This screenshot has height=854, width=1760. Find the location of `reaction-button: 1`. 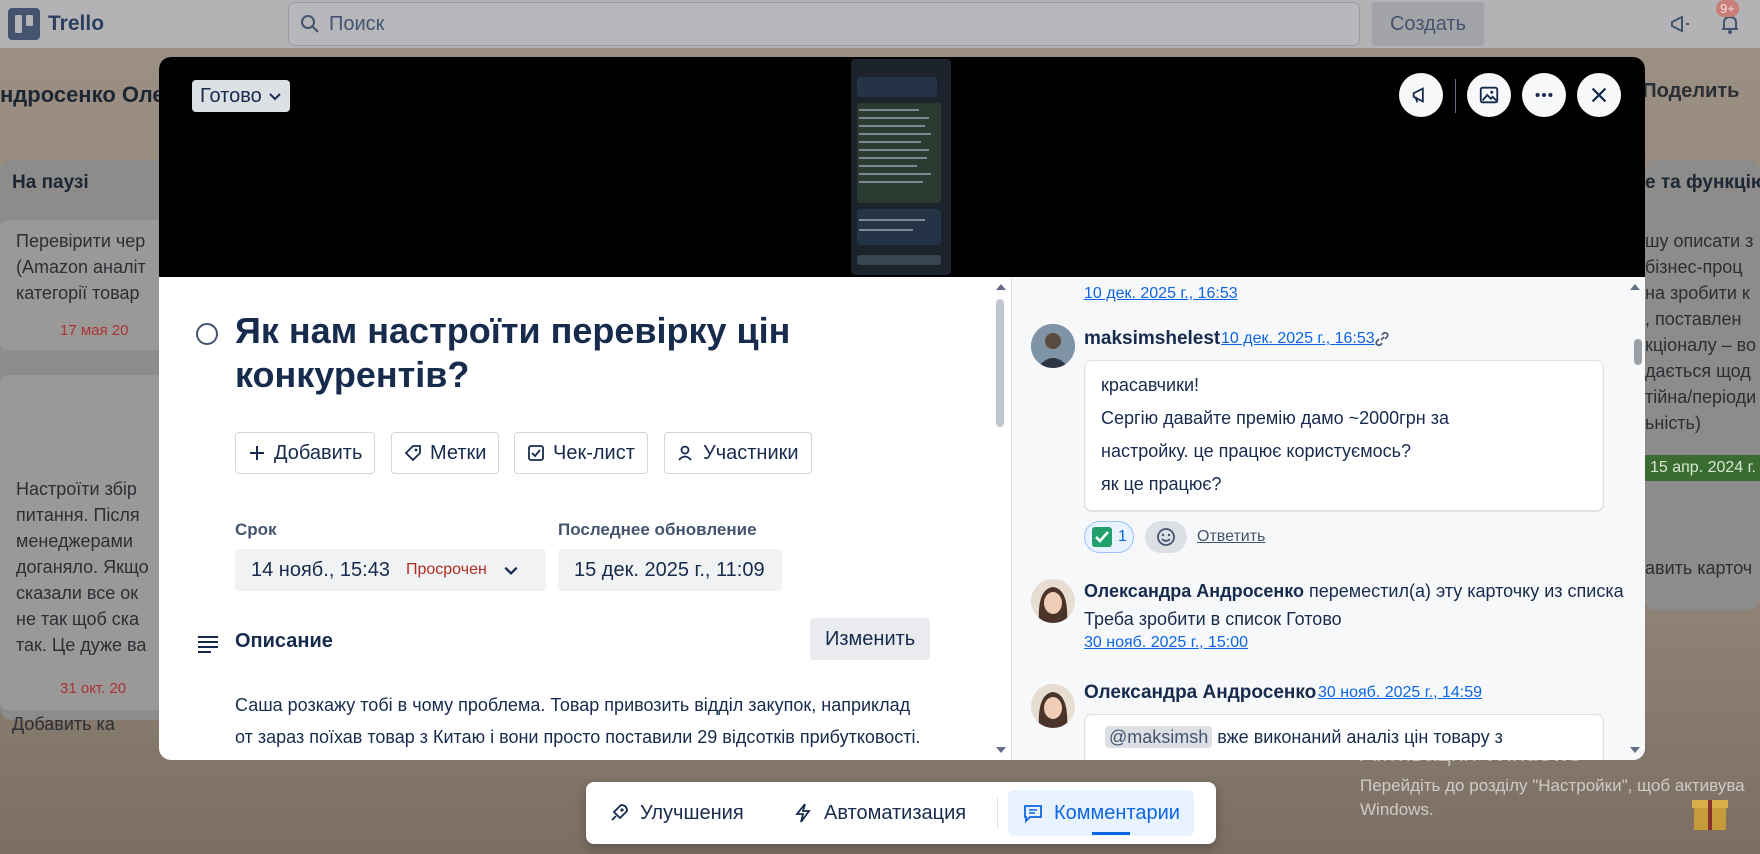

reaction-button: 1 is located at coordinates (1109, 537).